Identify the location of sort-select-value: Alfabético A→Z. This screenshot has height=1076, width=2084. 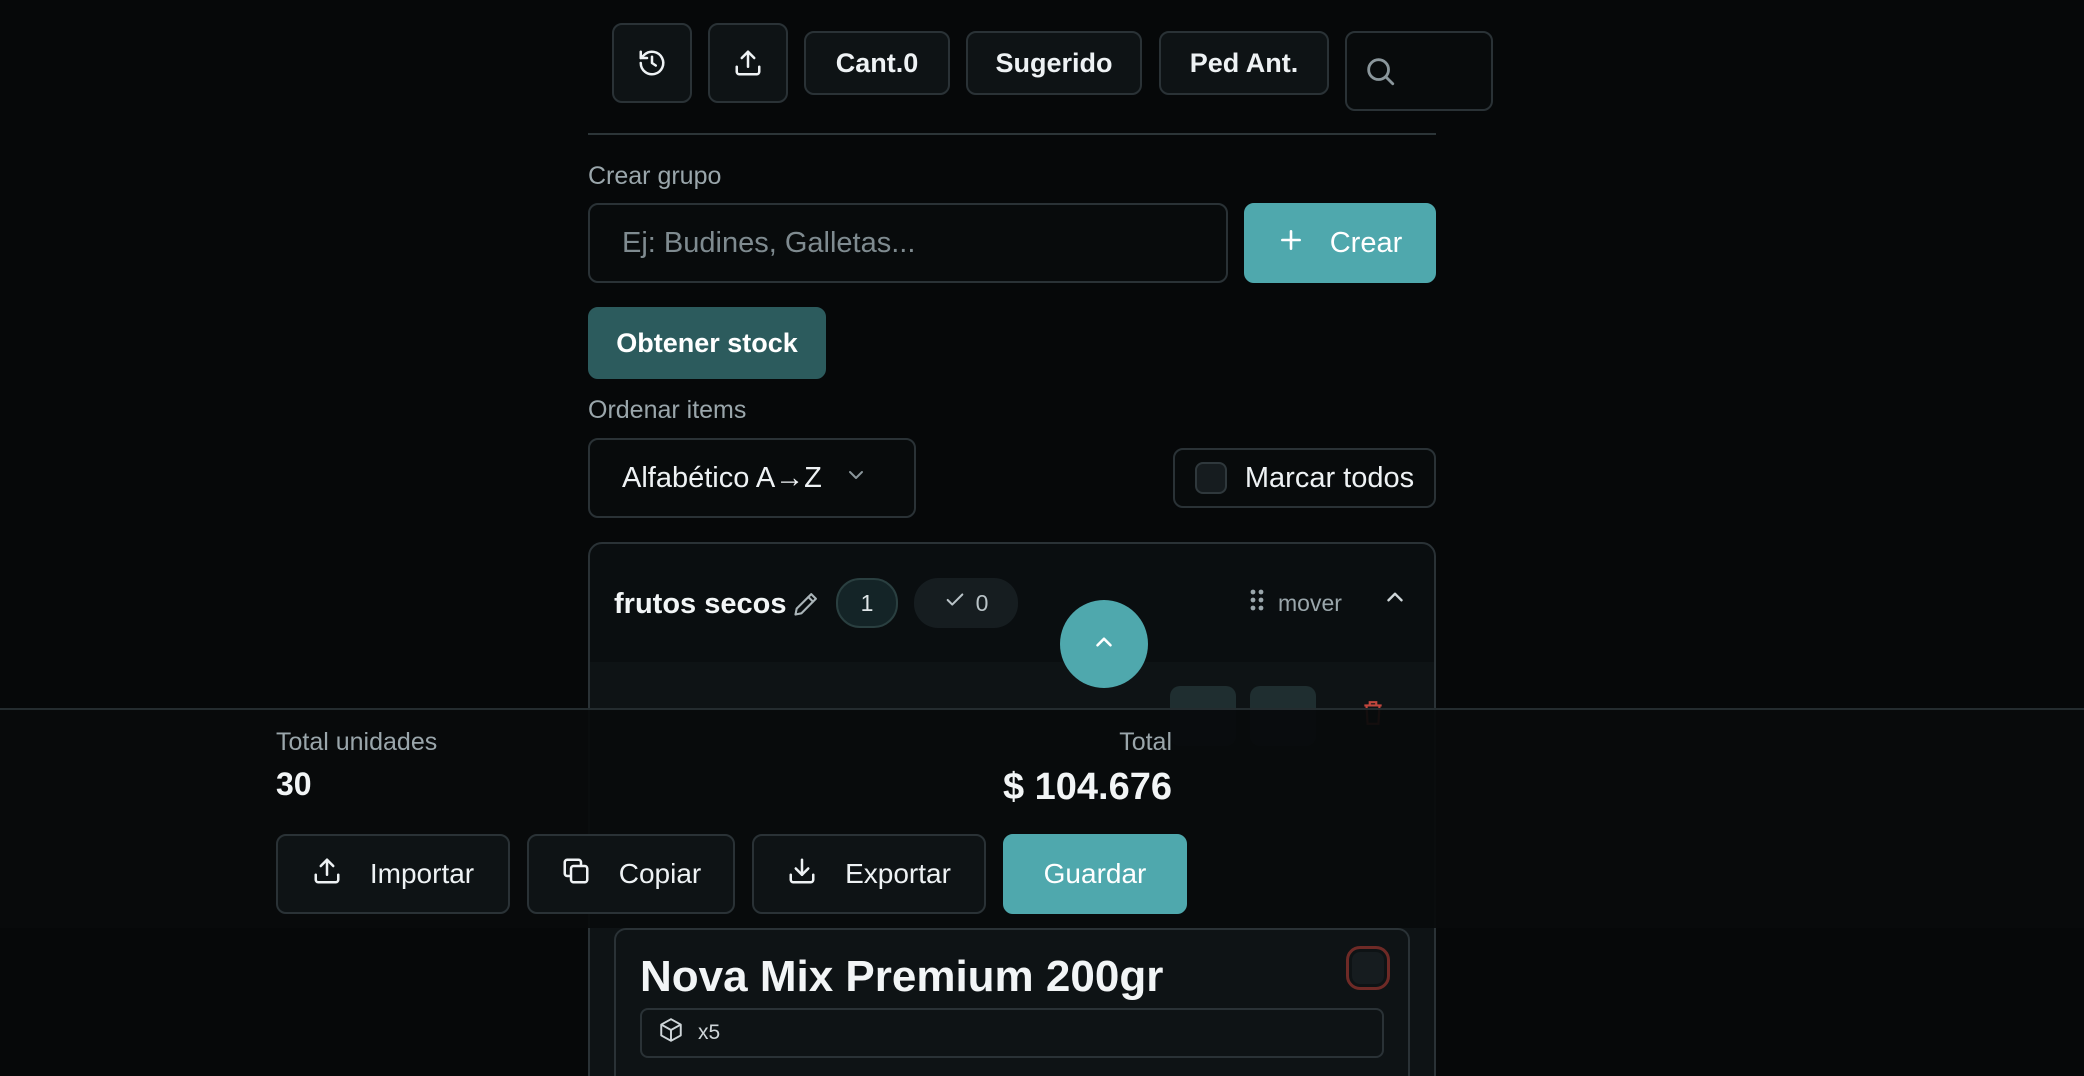
(722, 477).